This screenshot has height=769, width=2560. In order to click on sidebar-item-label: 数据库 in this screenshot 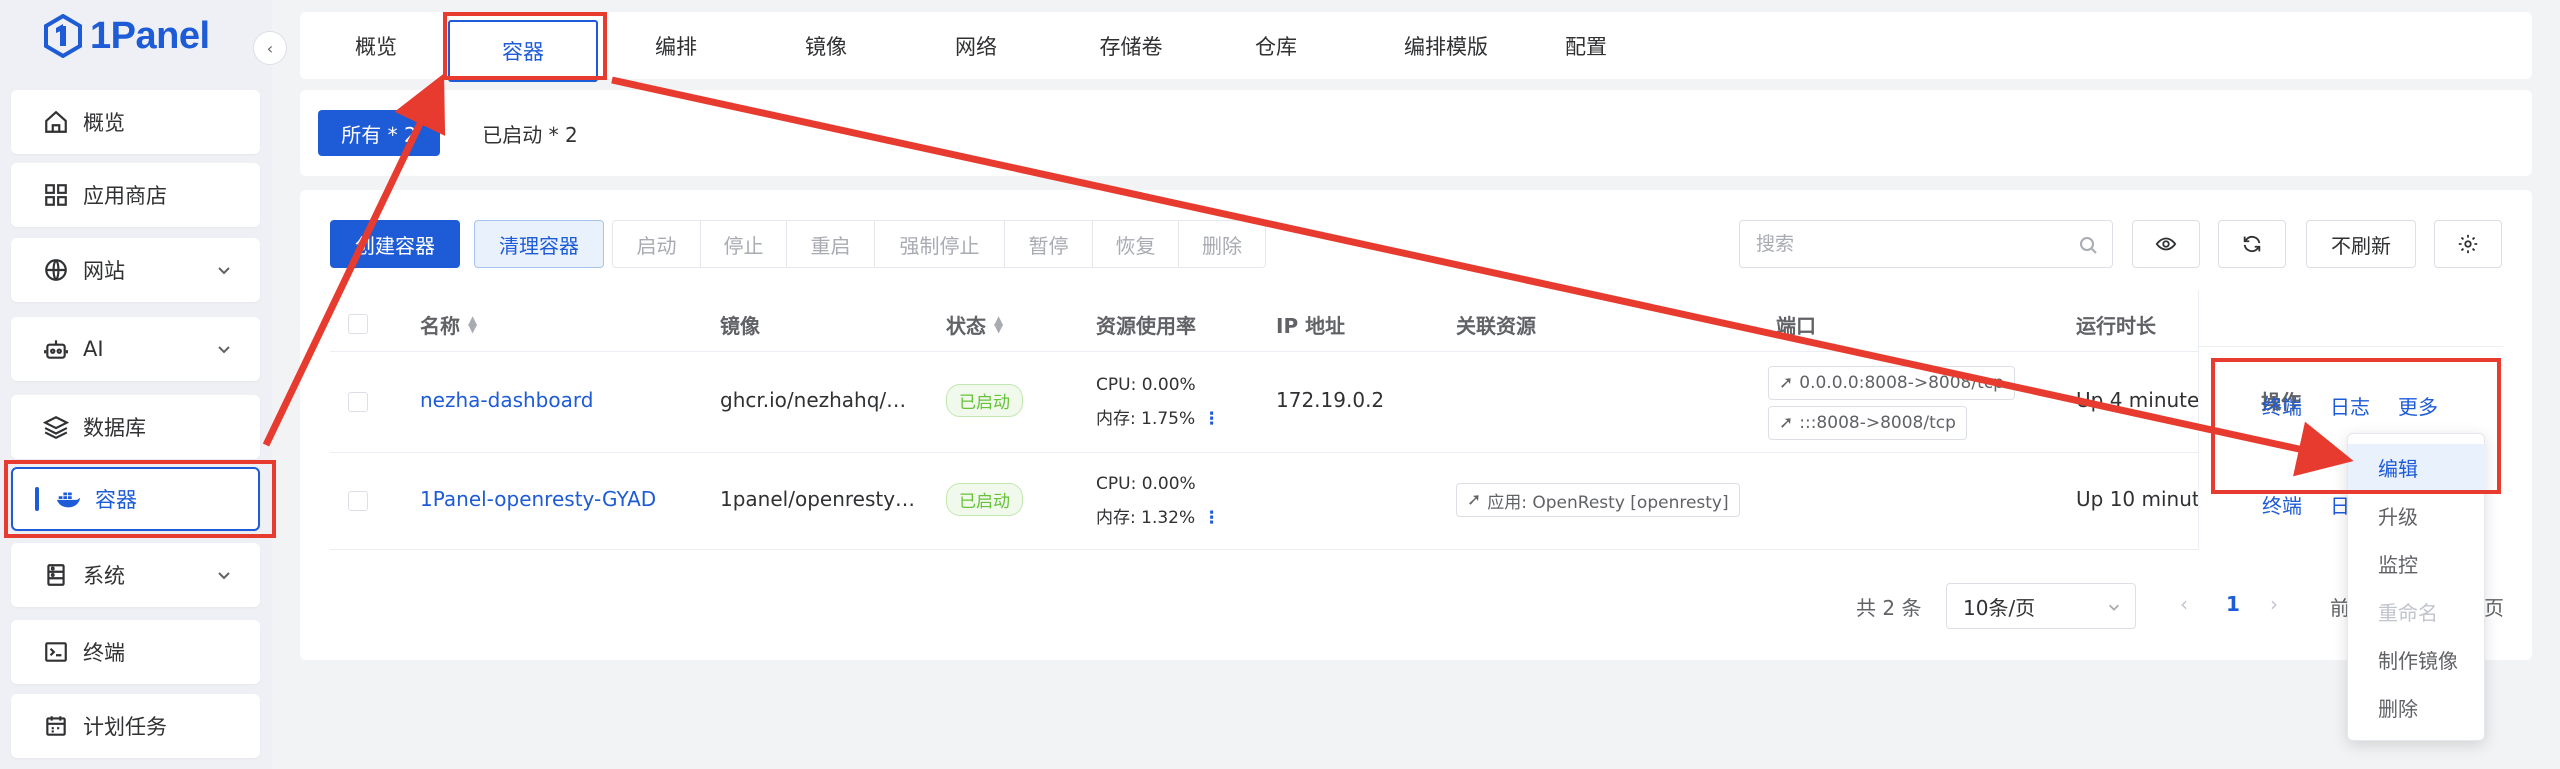, I will do `click(114, 428)`.